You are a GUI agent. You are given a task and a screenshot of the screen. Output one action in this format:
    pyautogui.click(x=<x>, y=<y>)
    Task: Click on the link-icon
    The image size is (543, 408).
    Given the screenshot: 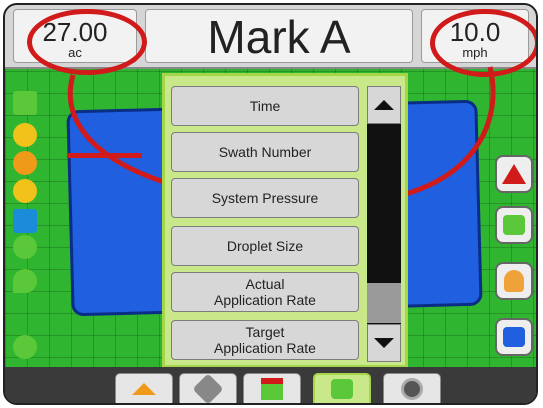 What is the action you would take?
    pyautogui.click(x=25, y=347)
    